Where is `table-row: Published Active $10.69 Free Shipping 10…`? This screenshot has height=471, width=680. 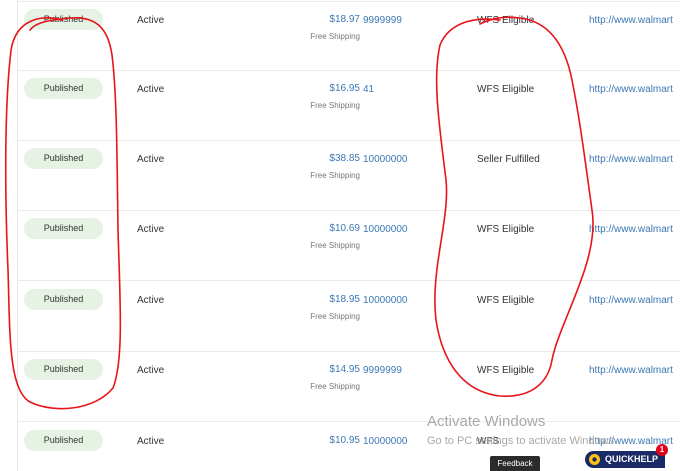 table-row: Published Active $10.69 Free Shipping 10… is located at coordinates (349, 246).